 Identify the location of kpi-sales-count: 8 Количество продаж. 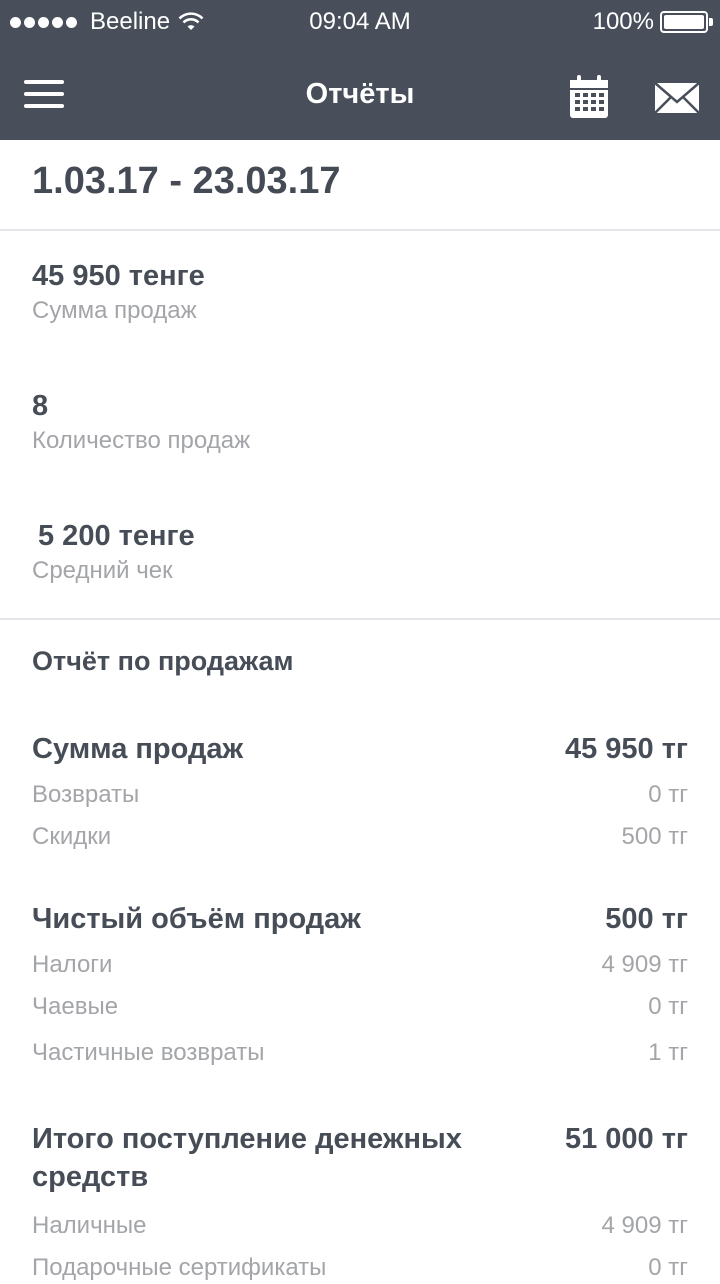
(141, 423).